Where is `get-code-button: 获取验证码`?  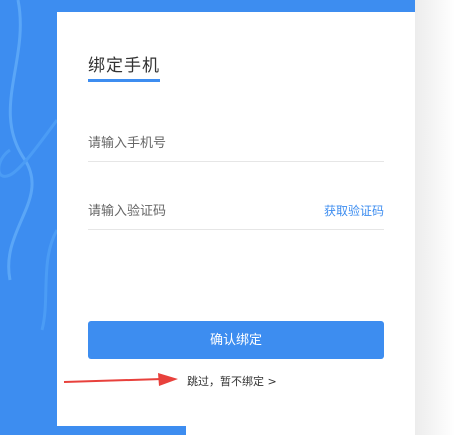
get-code-button: 获取验证码 is located at coordinates (354, 210).